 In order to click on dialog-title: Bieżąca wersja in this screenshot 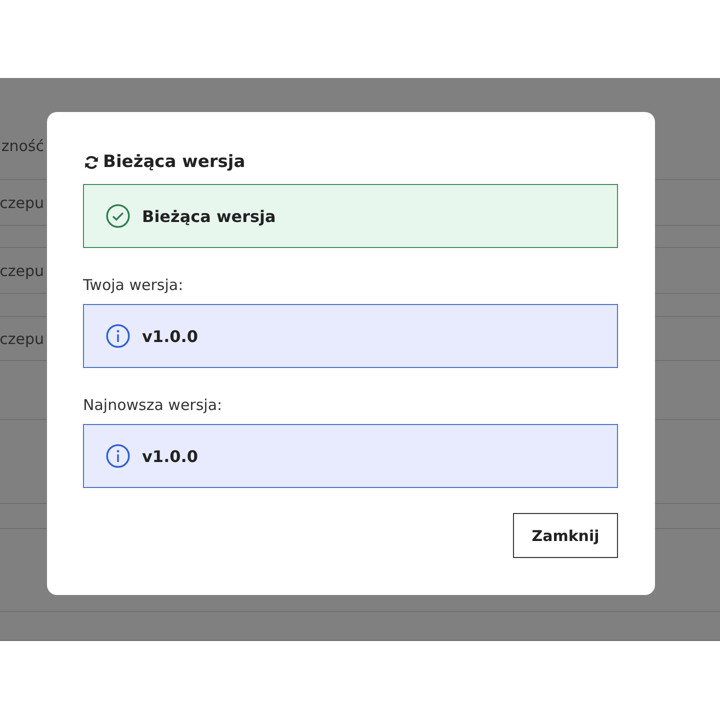, I will do `click(174, 162)`.